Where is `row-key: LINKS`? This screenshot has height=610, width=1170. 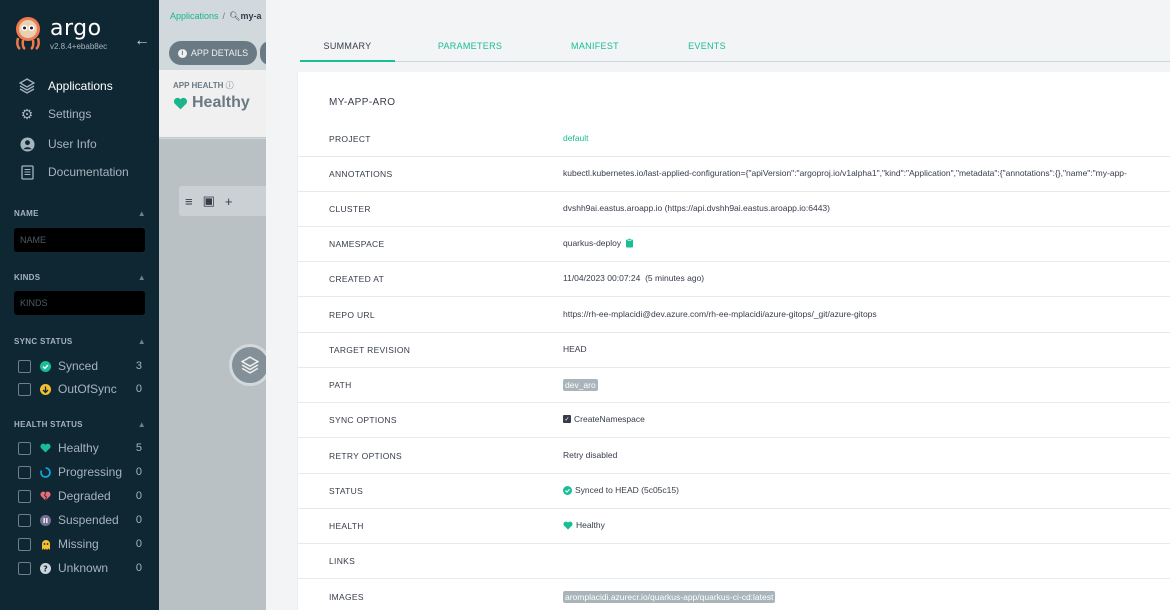 row-key: LINKS is located at coordinates (342, 561).